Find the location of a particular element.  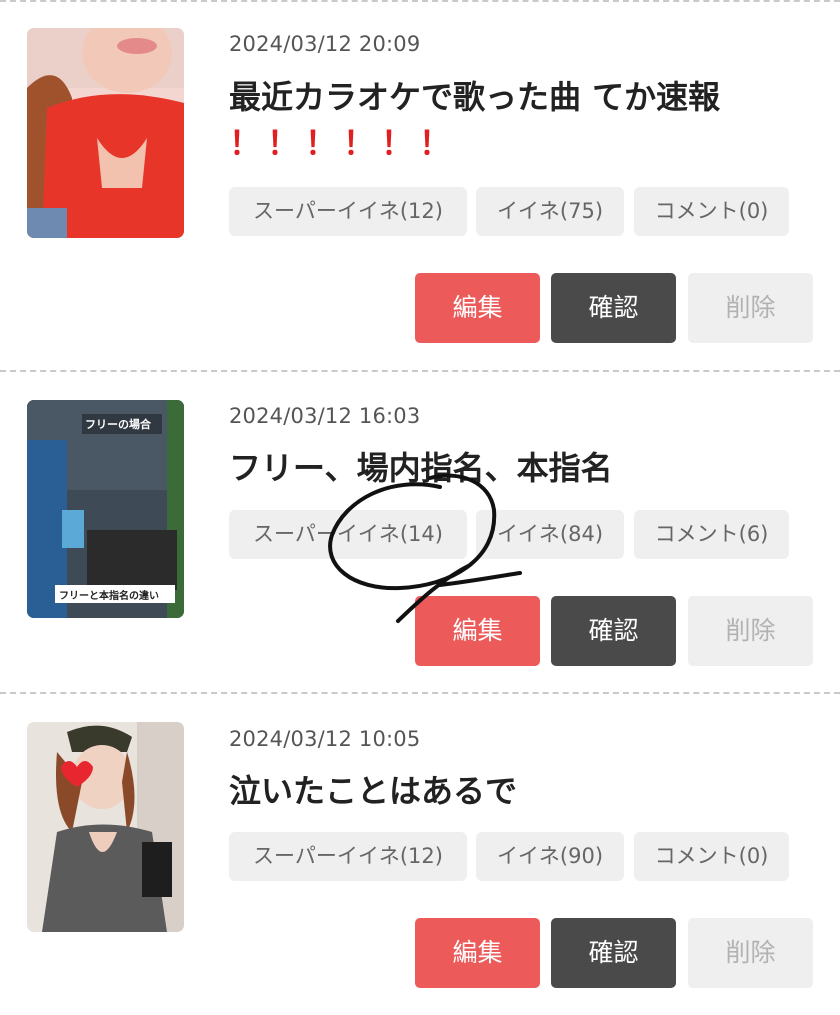

super-like-count: スーパーイイネ(14) is located at coordinates (348, 534).